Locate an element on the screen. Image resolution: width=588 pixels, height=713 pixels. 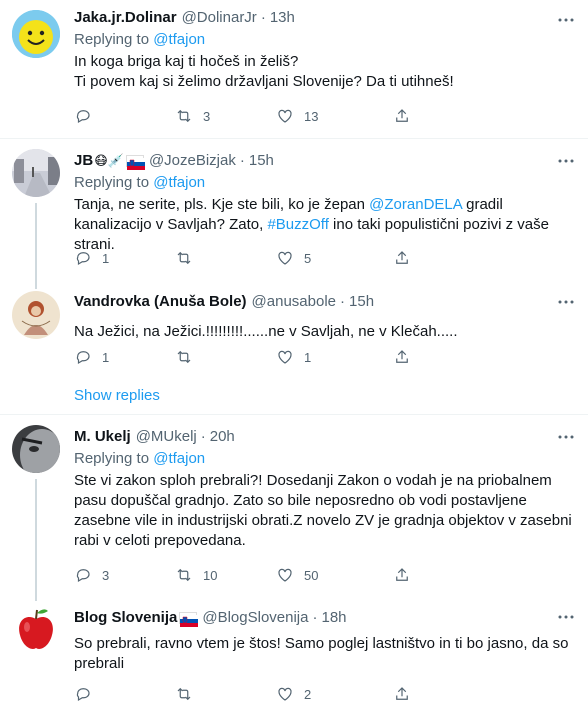
display-name: JB is located at coordinates (83, 161).